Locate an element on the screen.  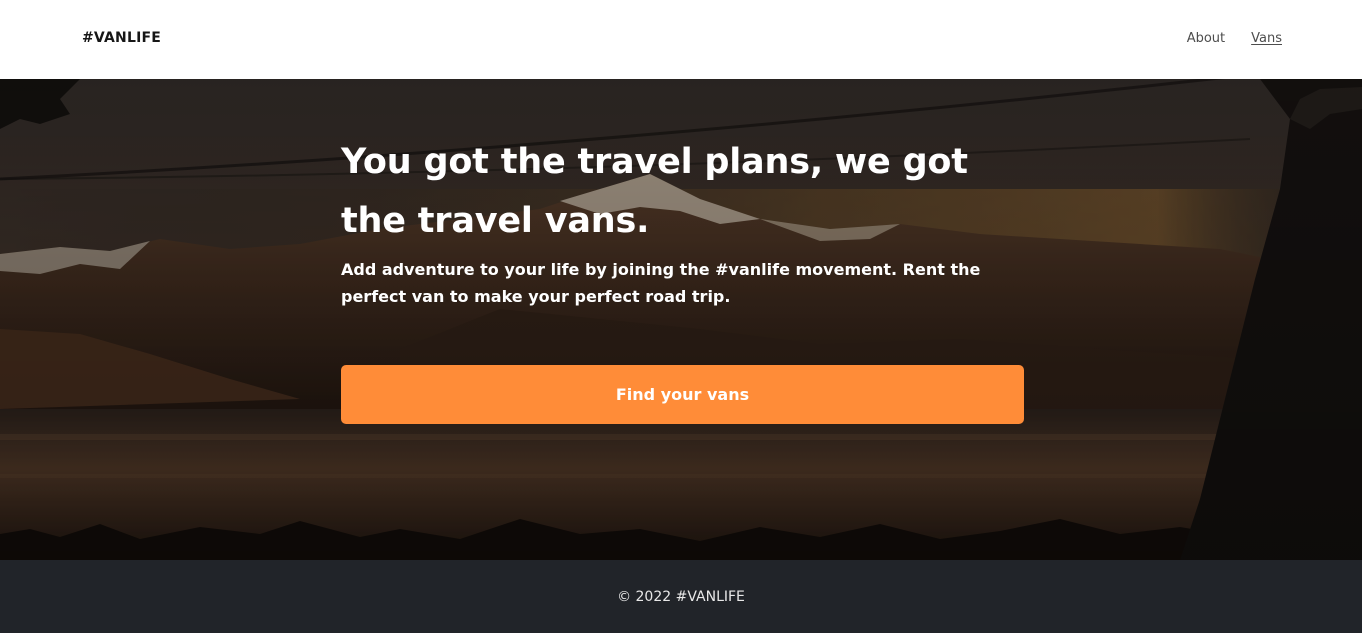
site-logo: #VANLIFE is located at coordinates (121, 38).